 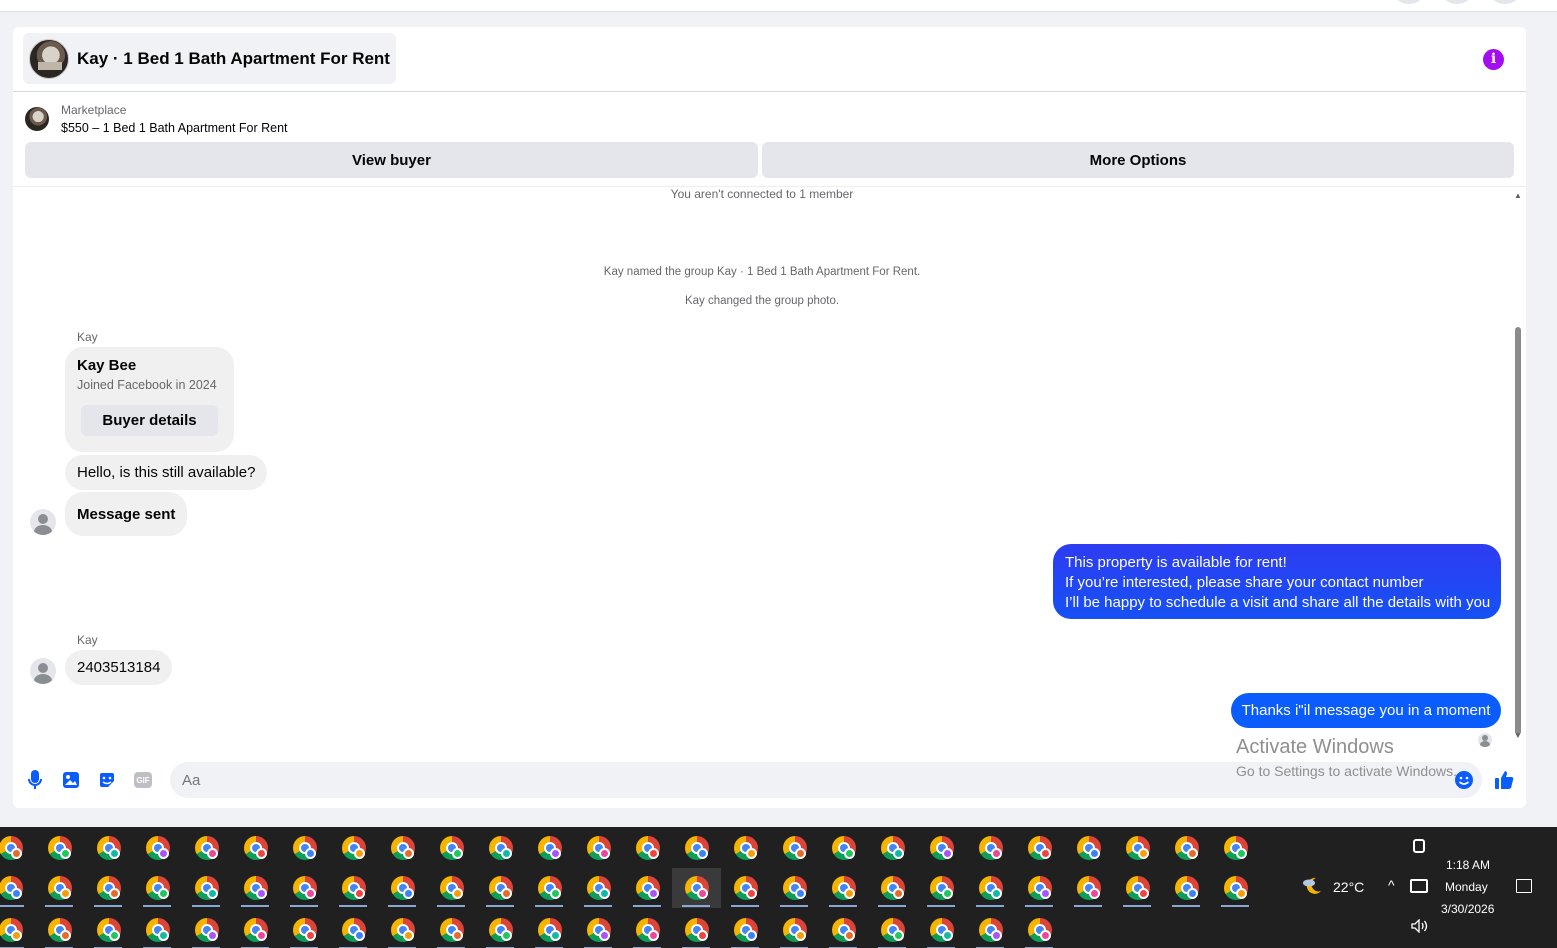 I want to click on emoji-icon, so click(x=1464, y=780).